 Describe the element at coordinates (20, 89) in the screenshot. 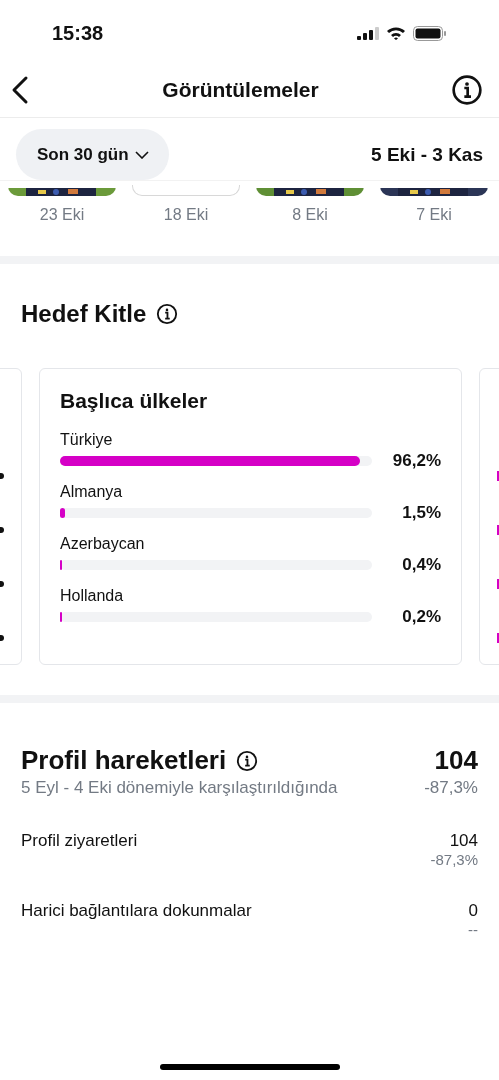

I see `back-button` at that location.